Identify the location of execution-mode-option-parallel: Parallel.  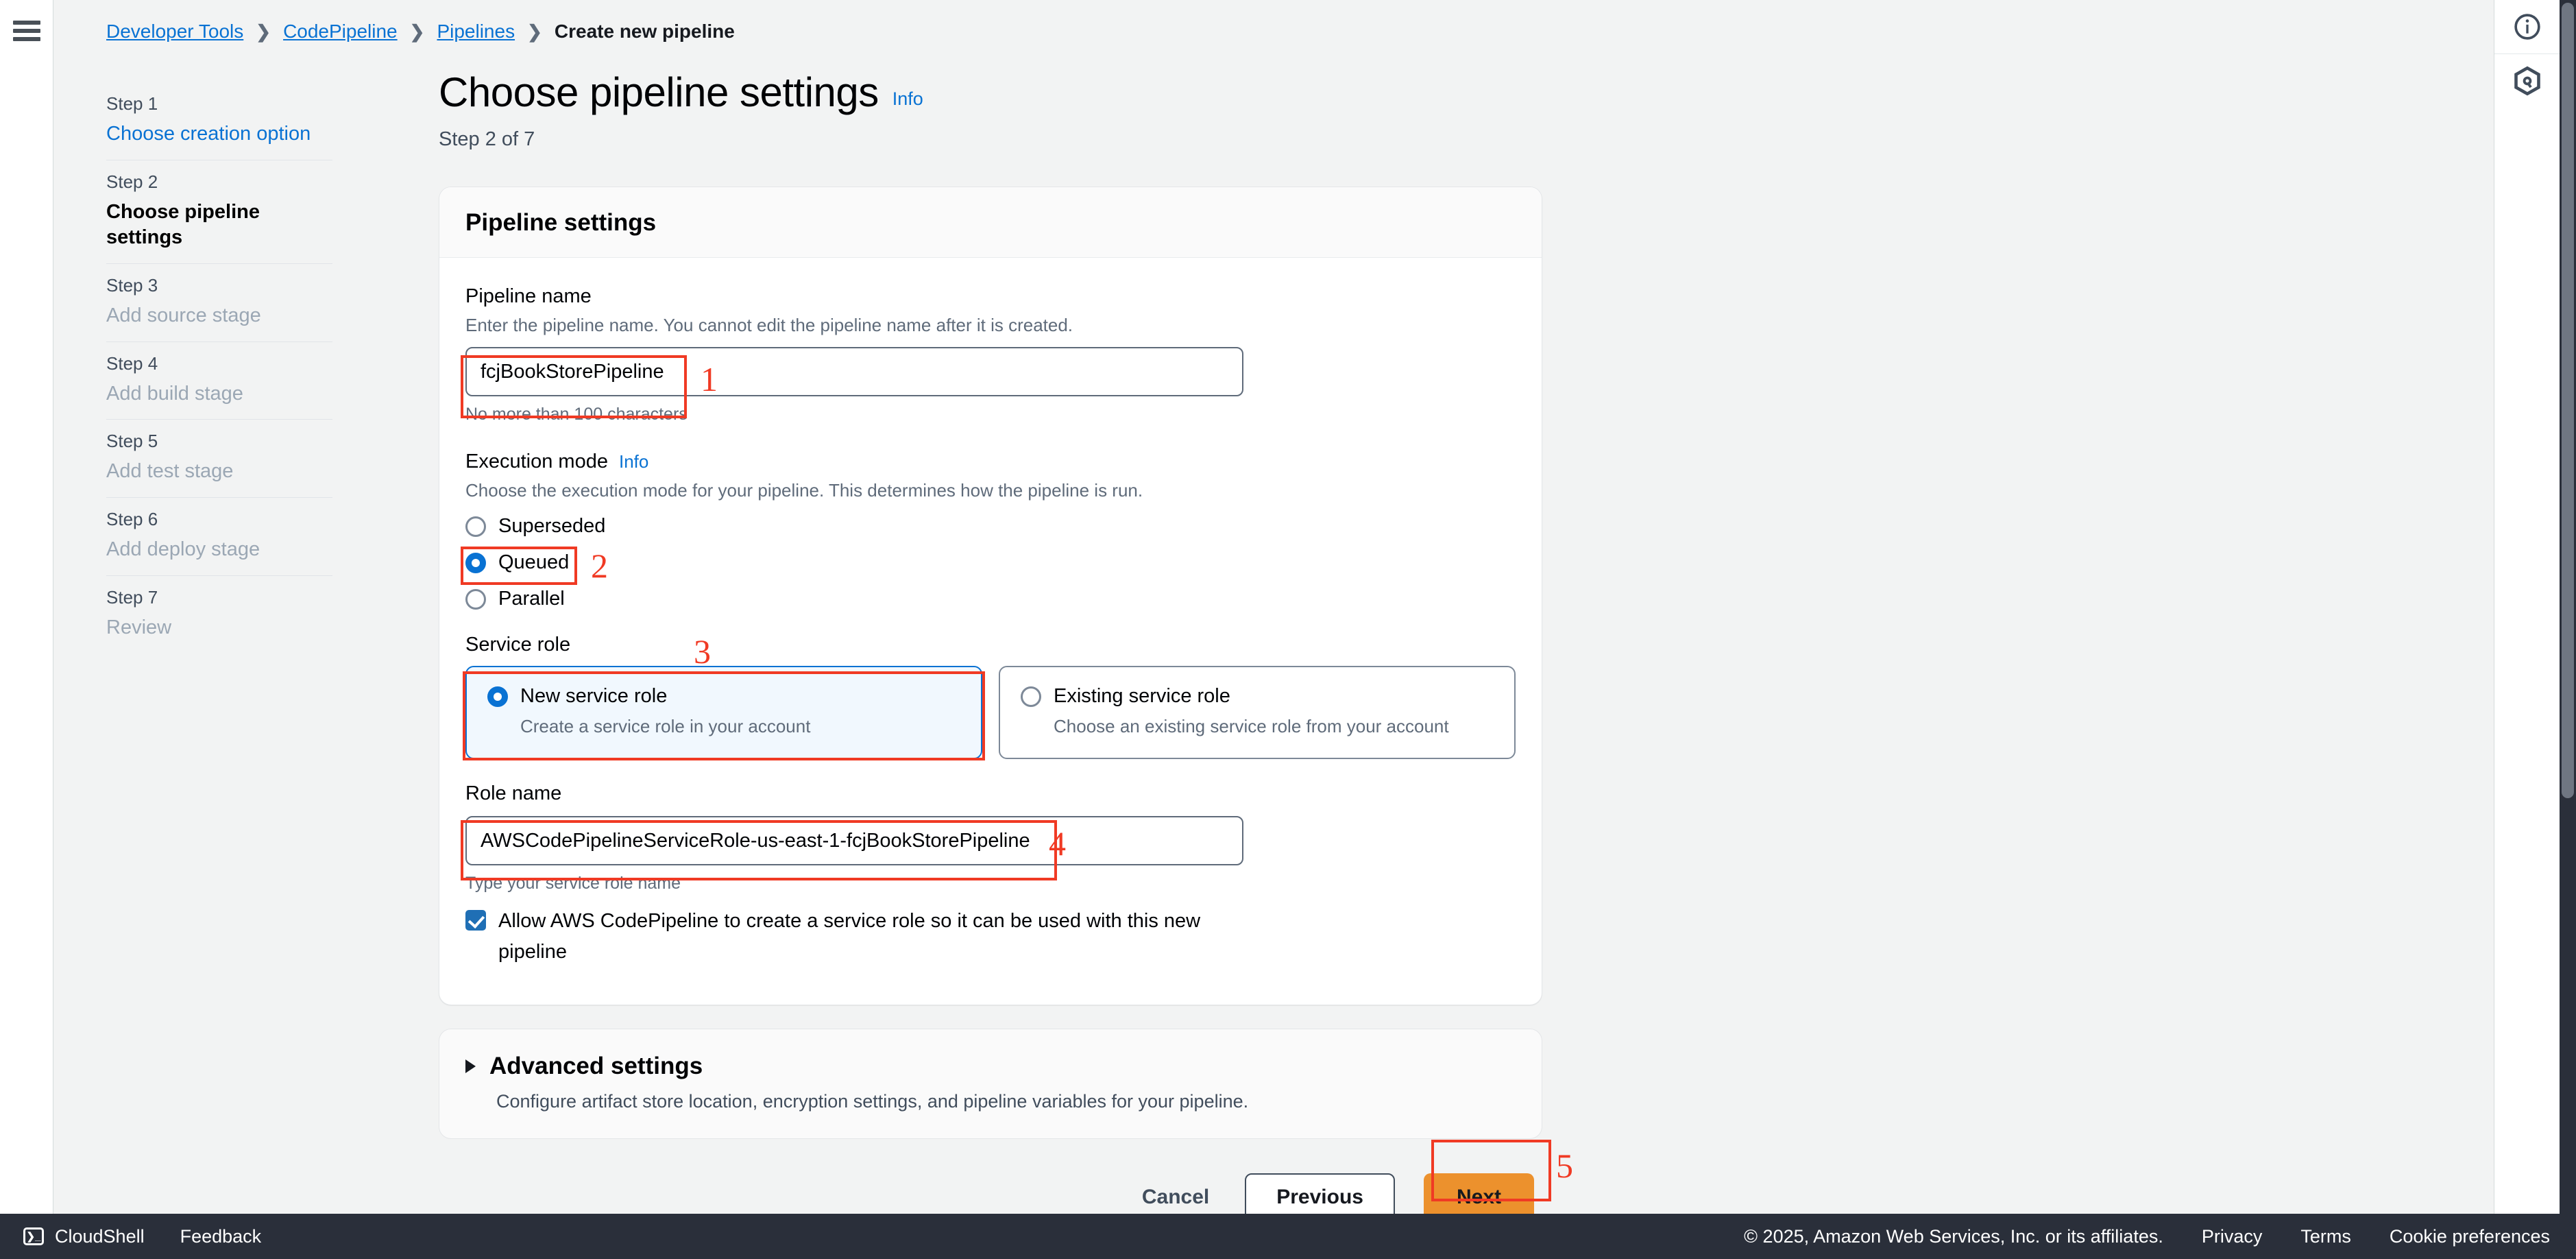
(990, 599).